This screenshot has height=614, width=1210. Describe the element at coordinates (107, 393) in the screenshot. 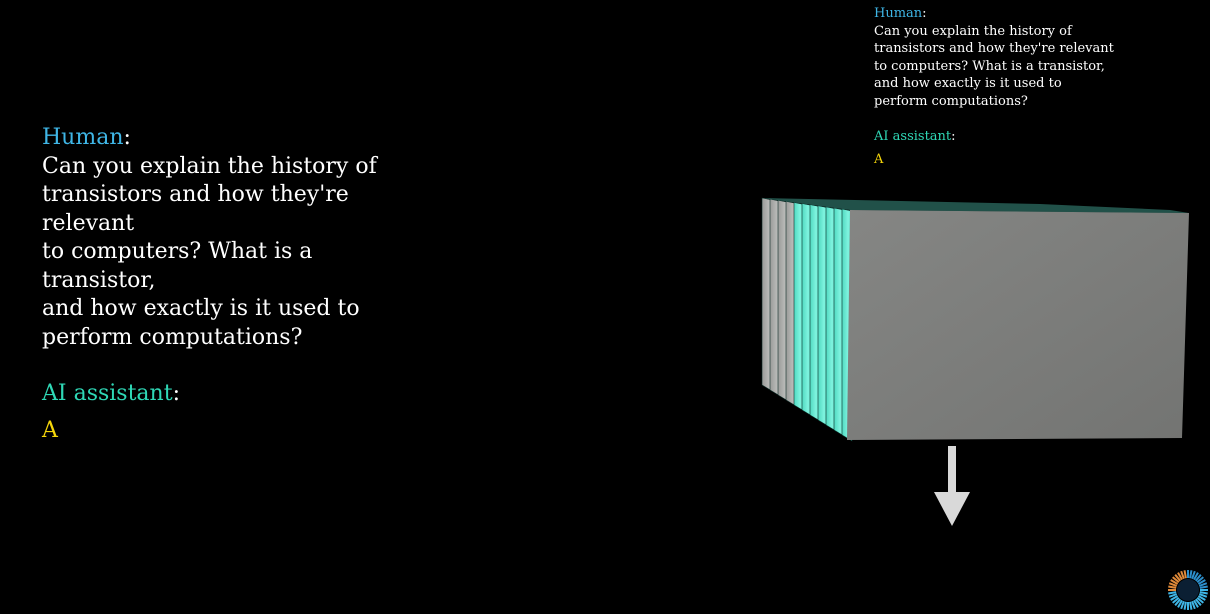

I see `ai-label: AI assistant` at that location.